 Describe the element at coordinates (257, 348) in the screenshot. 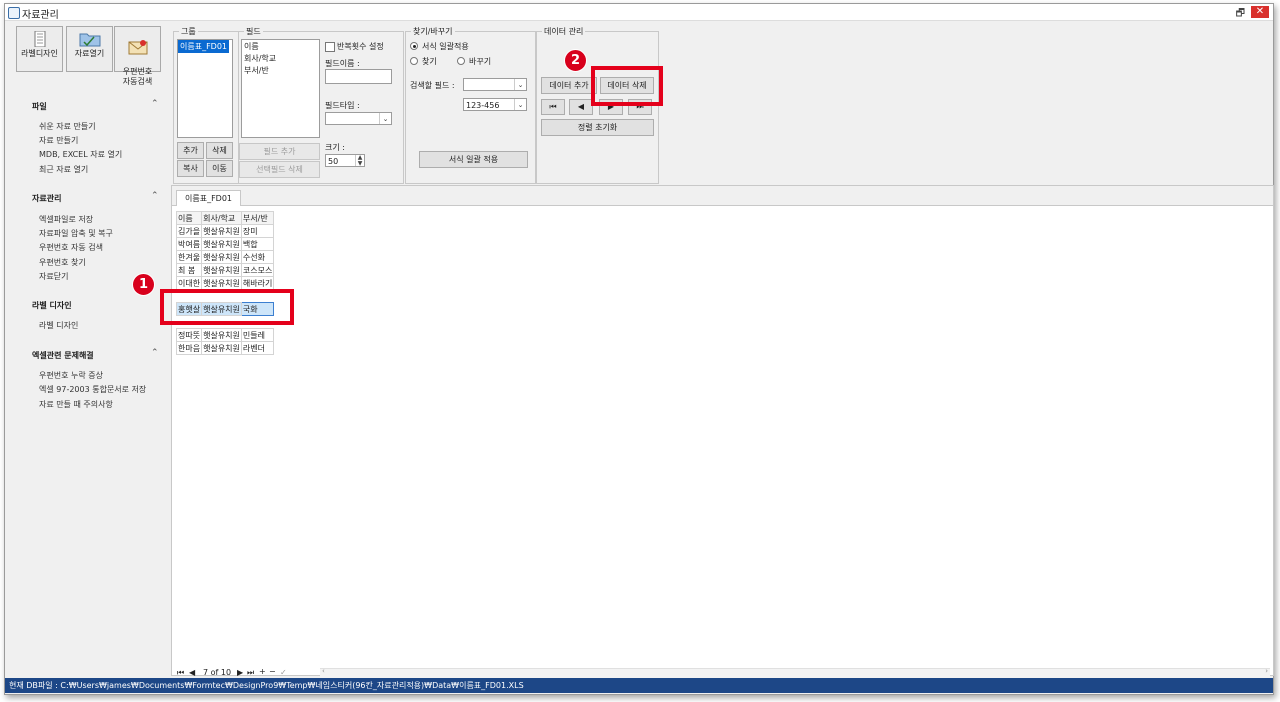

I see `table-cell: 라벤더` at that location.